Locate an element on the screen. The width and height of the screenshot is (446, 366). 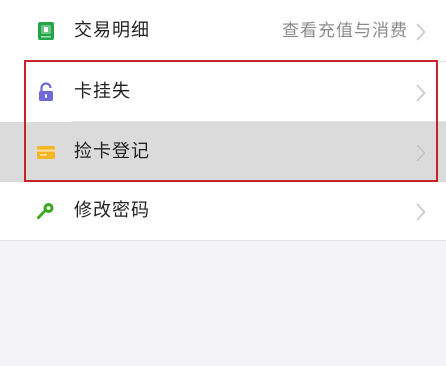
menu-item-detail: 查看充值与消费 is located at coordinates (345, 31).